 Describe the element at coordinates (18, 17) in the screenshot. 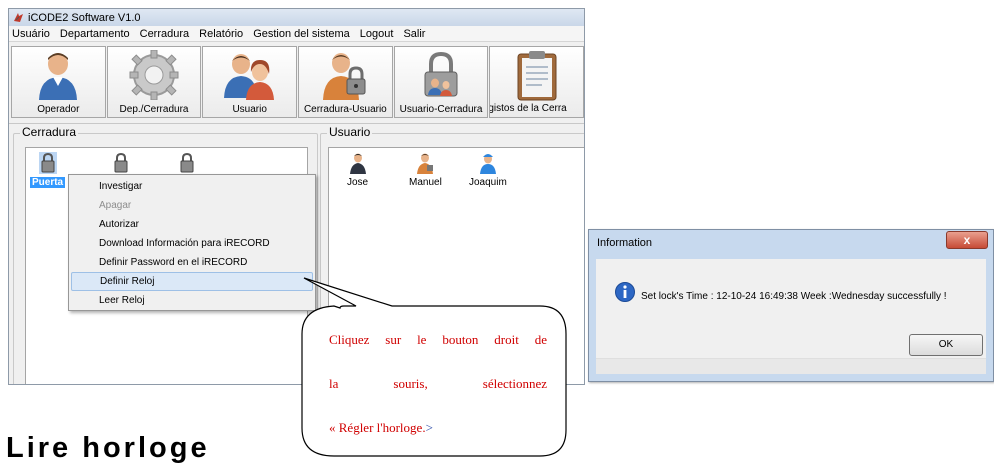

I see `app-logo-icon` at that location.